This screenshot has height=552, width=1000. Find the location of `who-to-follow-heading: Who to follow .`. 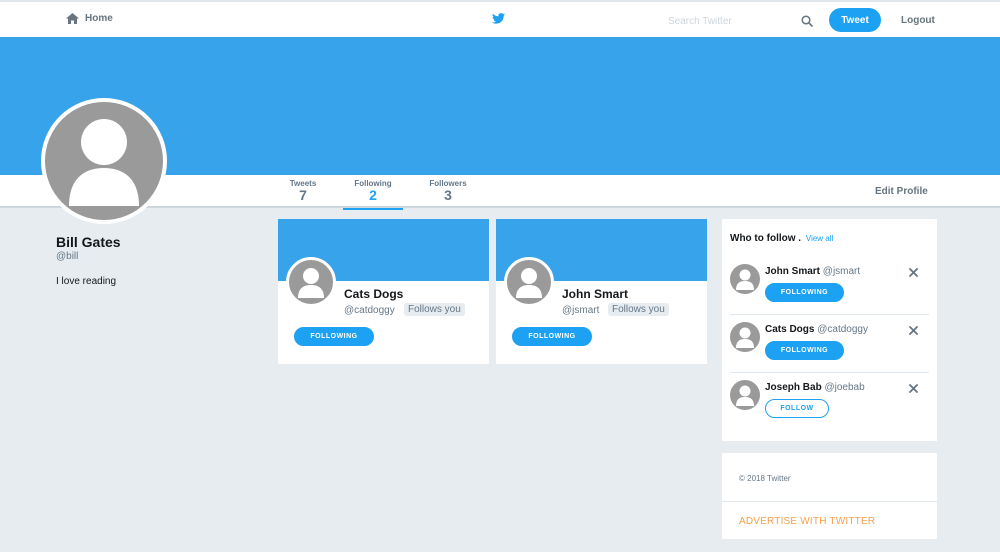

who-to-follow-heading: Who to follow . is located at coordinates (766, 238).